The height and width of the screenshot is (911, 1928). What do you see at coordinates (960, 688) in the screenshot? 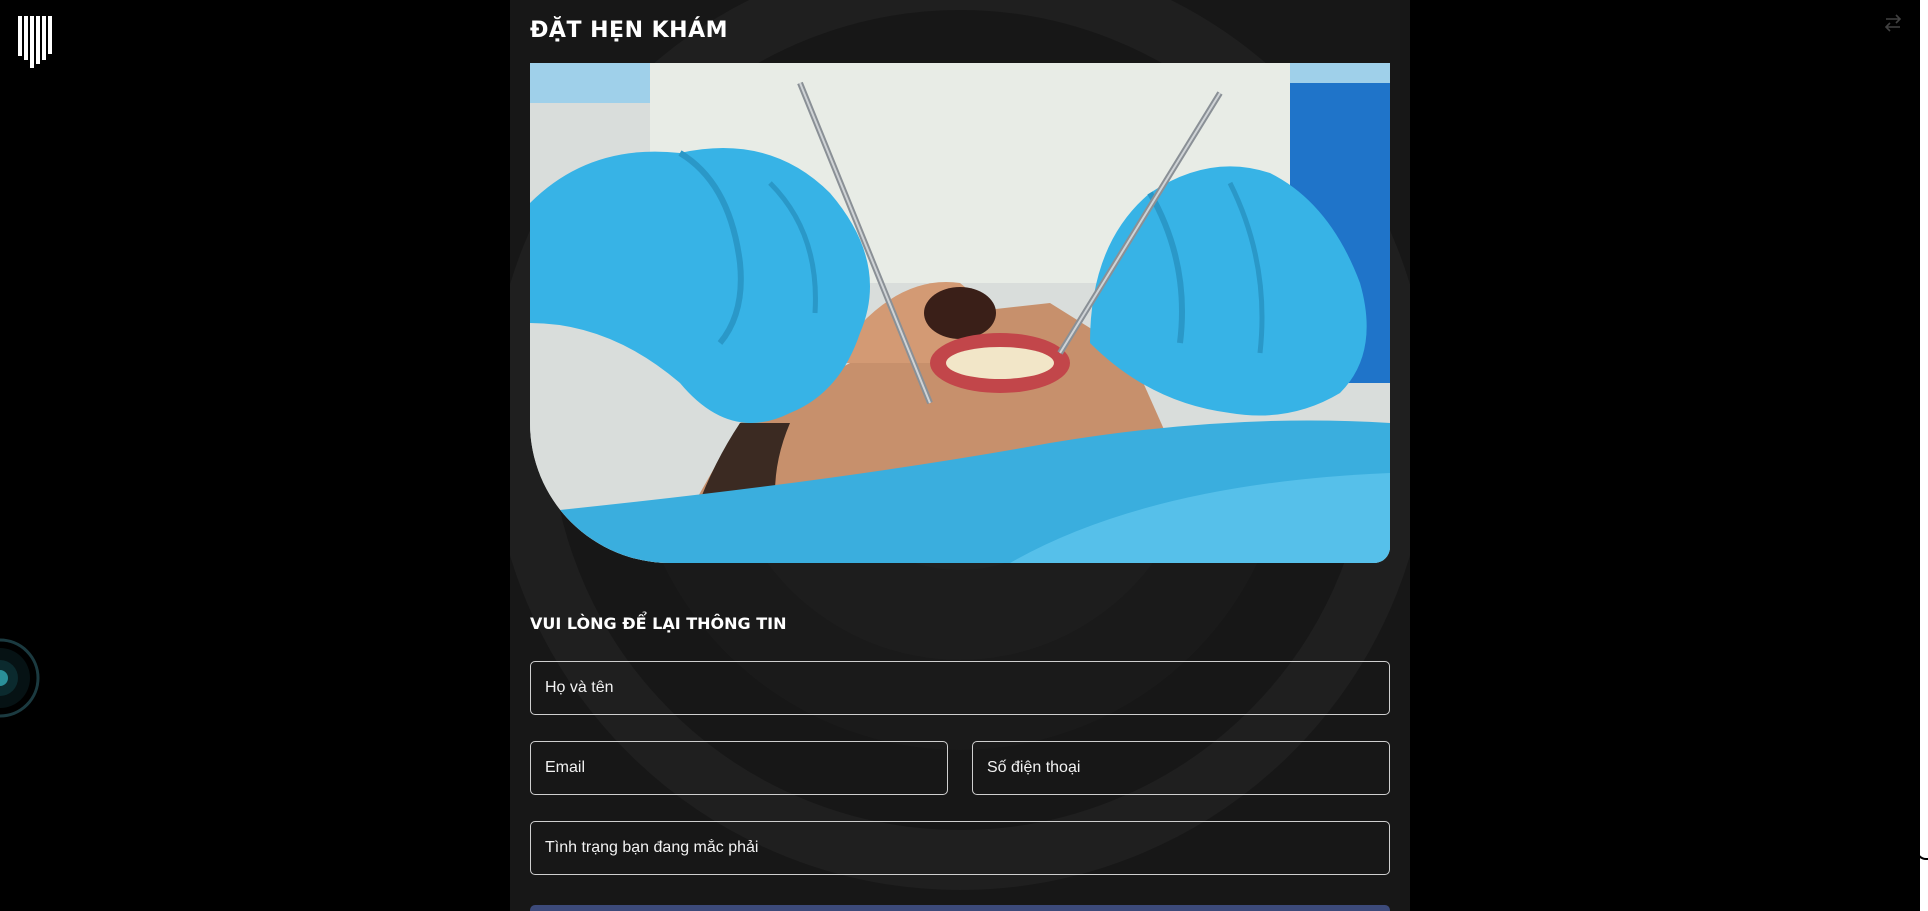
I see `full-name-input` at bounding box center [960, 688].